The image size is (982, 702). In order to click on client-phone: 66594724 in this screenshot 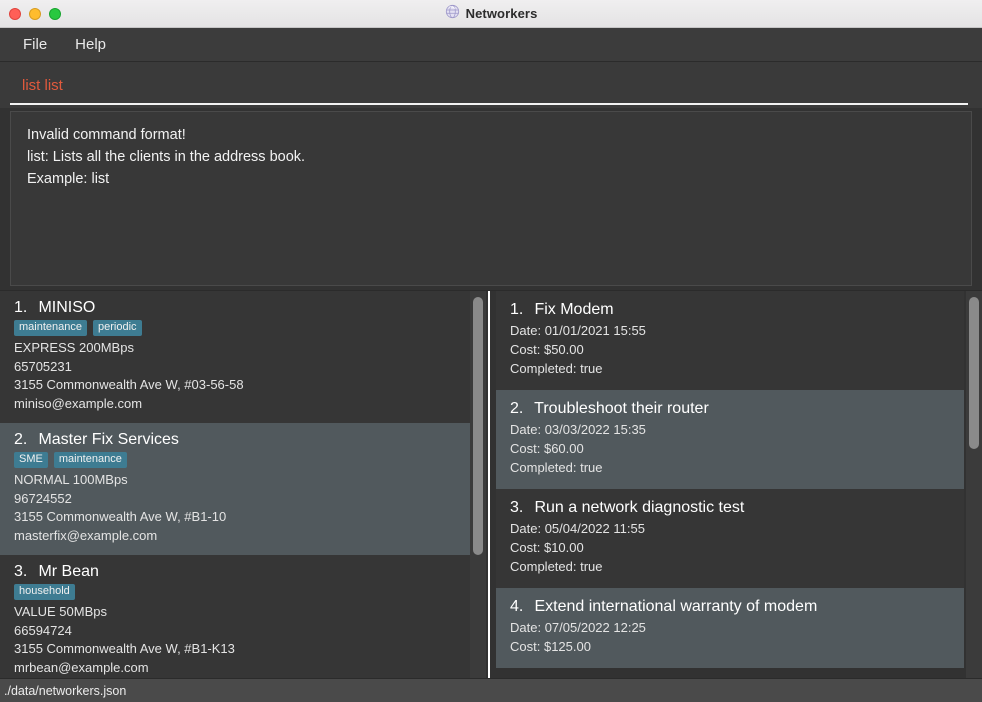, I will do `click(43, 630)`.